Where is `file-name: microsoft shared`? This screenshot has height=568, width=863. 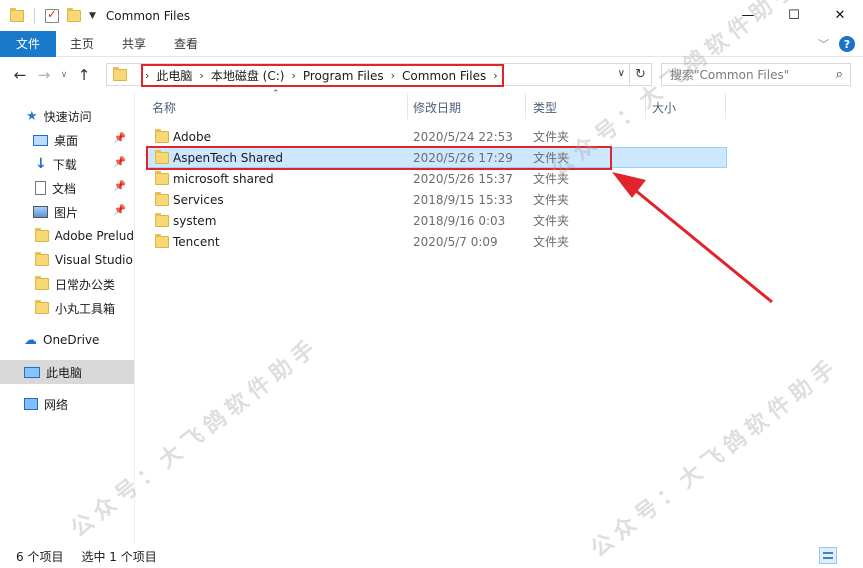
file-name: microsoft shared is located at coordinates (223, 178).